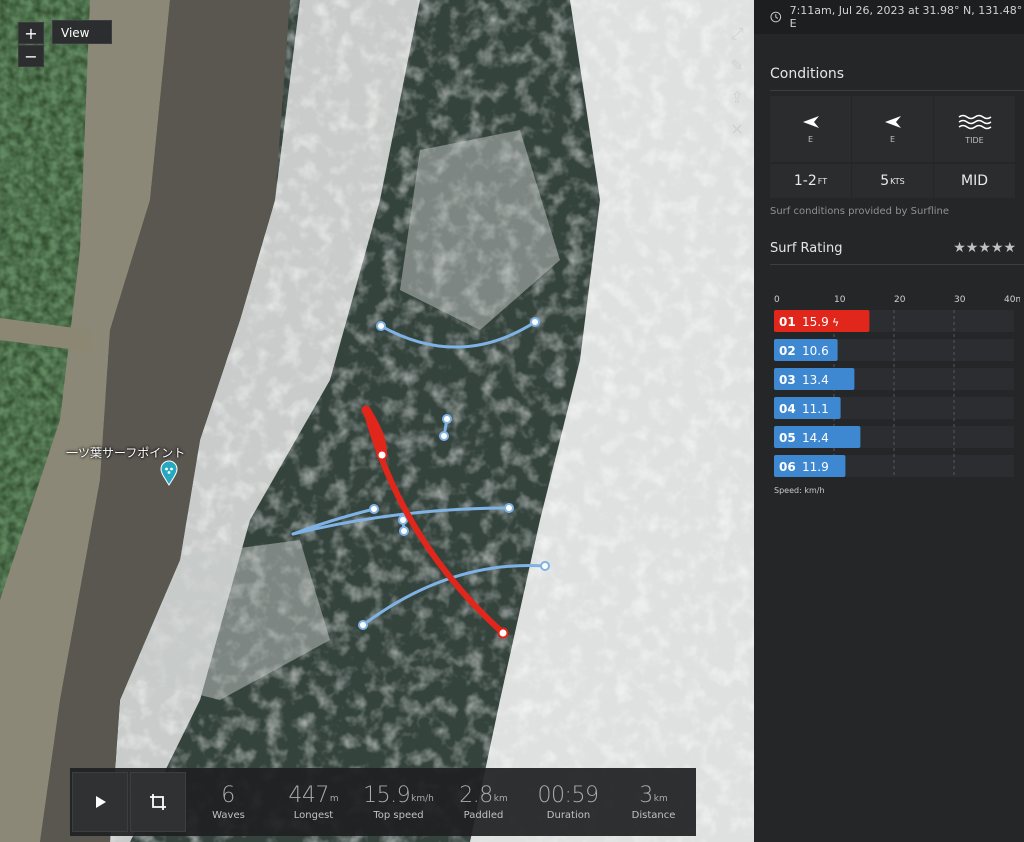 The image size is (1024, 842). Describe the element at coordinates (313, 815) in the screenshot. I see `stat-label: Longest` at that location.